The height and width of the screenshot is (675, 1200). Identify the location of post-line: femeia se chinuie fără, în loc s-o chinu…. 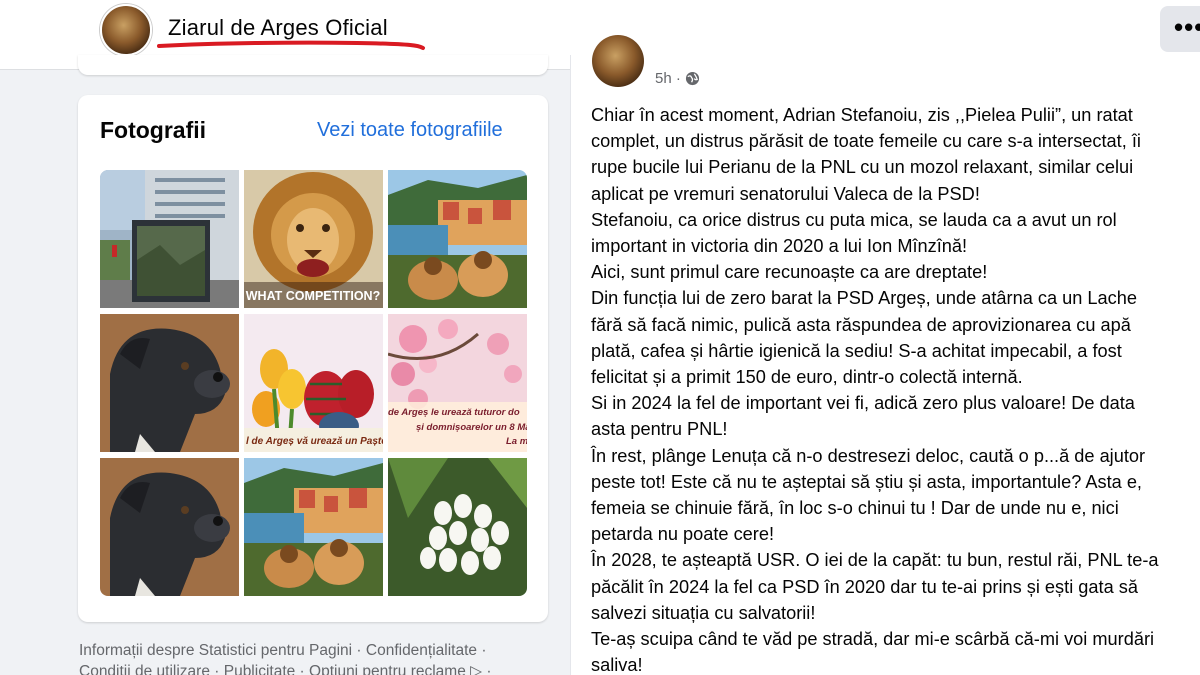
(855, 508).